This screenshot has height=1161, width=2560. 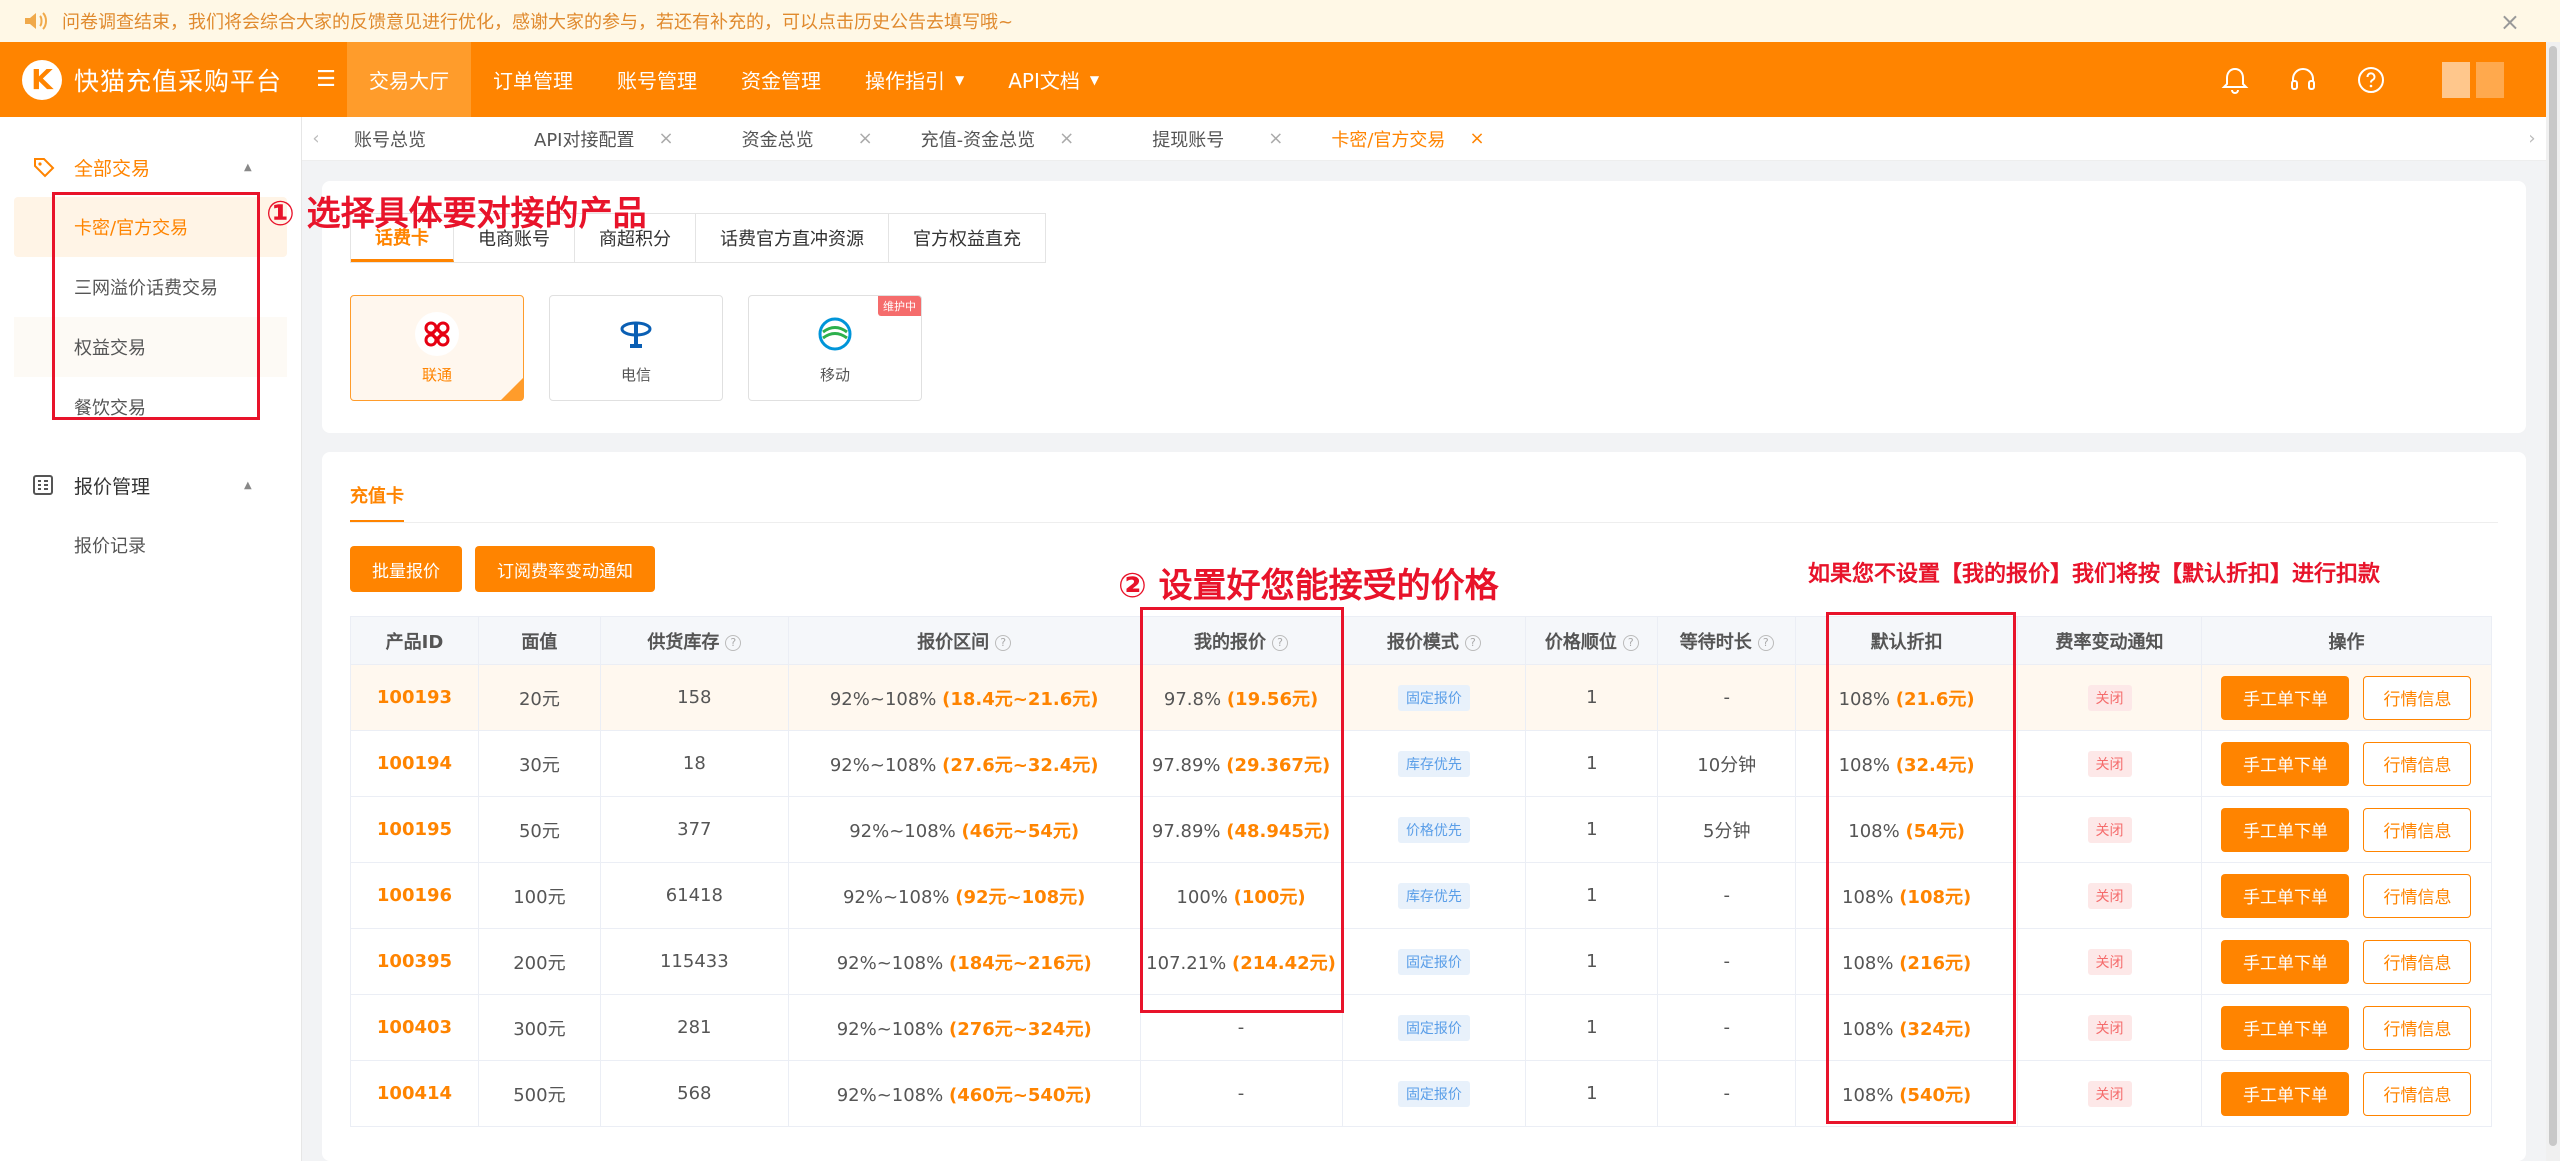 What do you see at coordinates (1433, 961) in the screenshot?
I see `mode-badge: 固定报价` at bounding box center [1433, 961].